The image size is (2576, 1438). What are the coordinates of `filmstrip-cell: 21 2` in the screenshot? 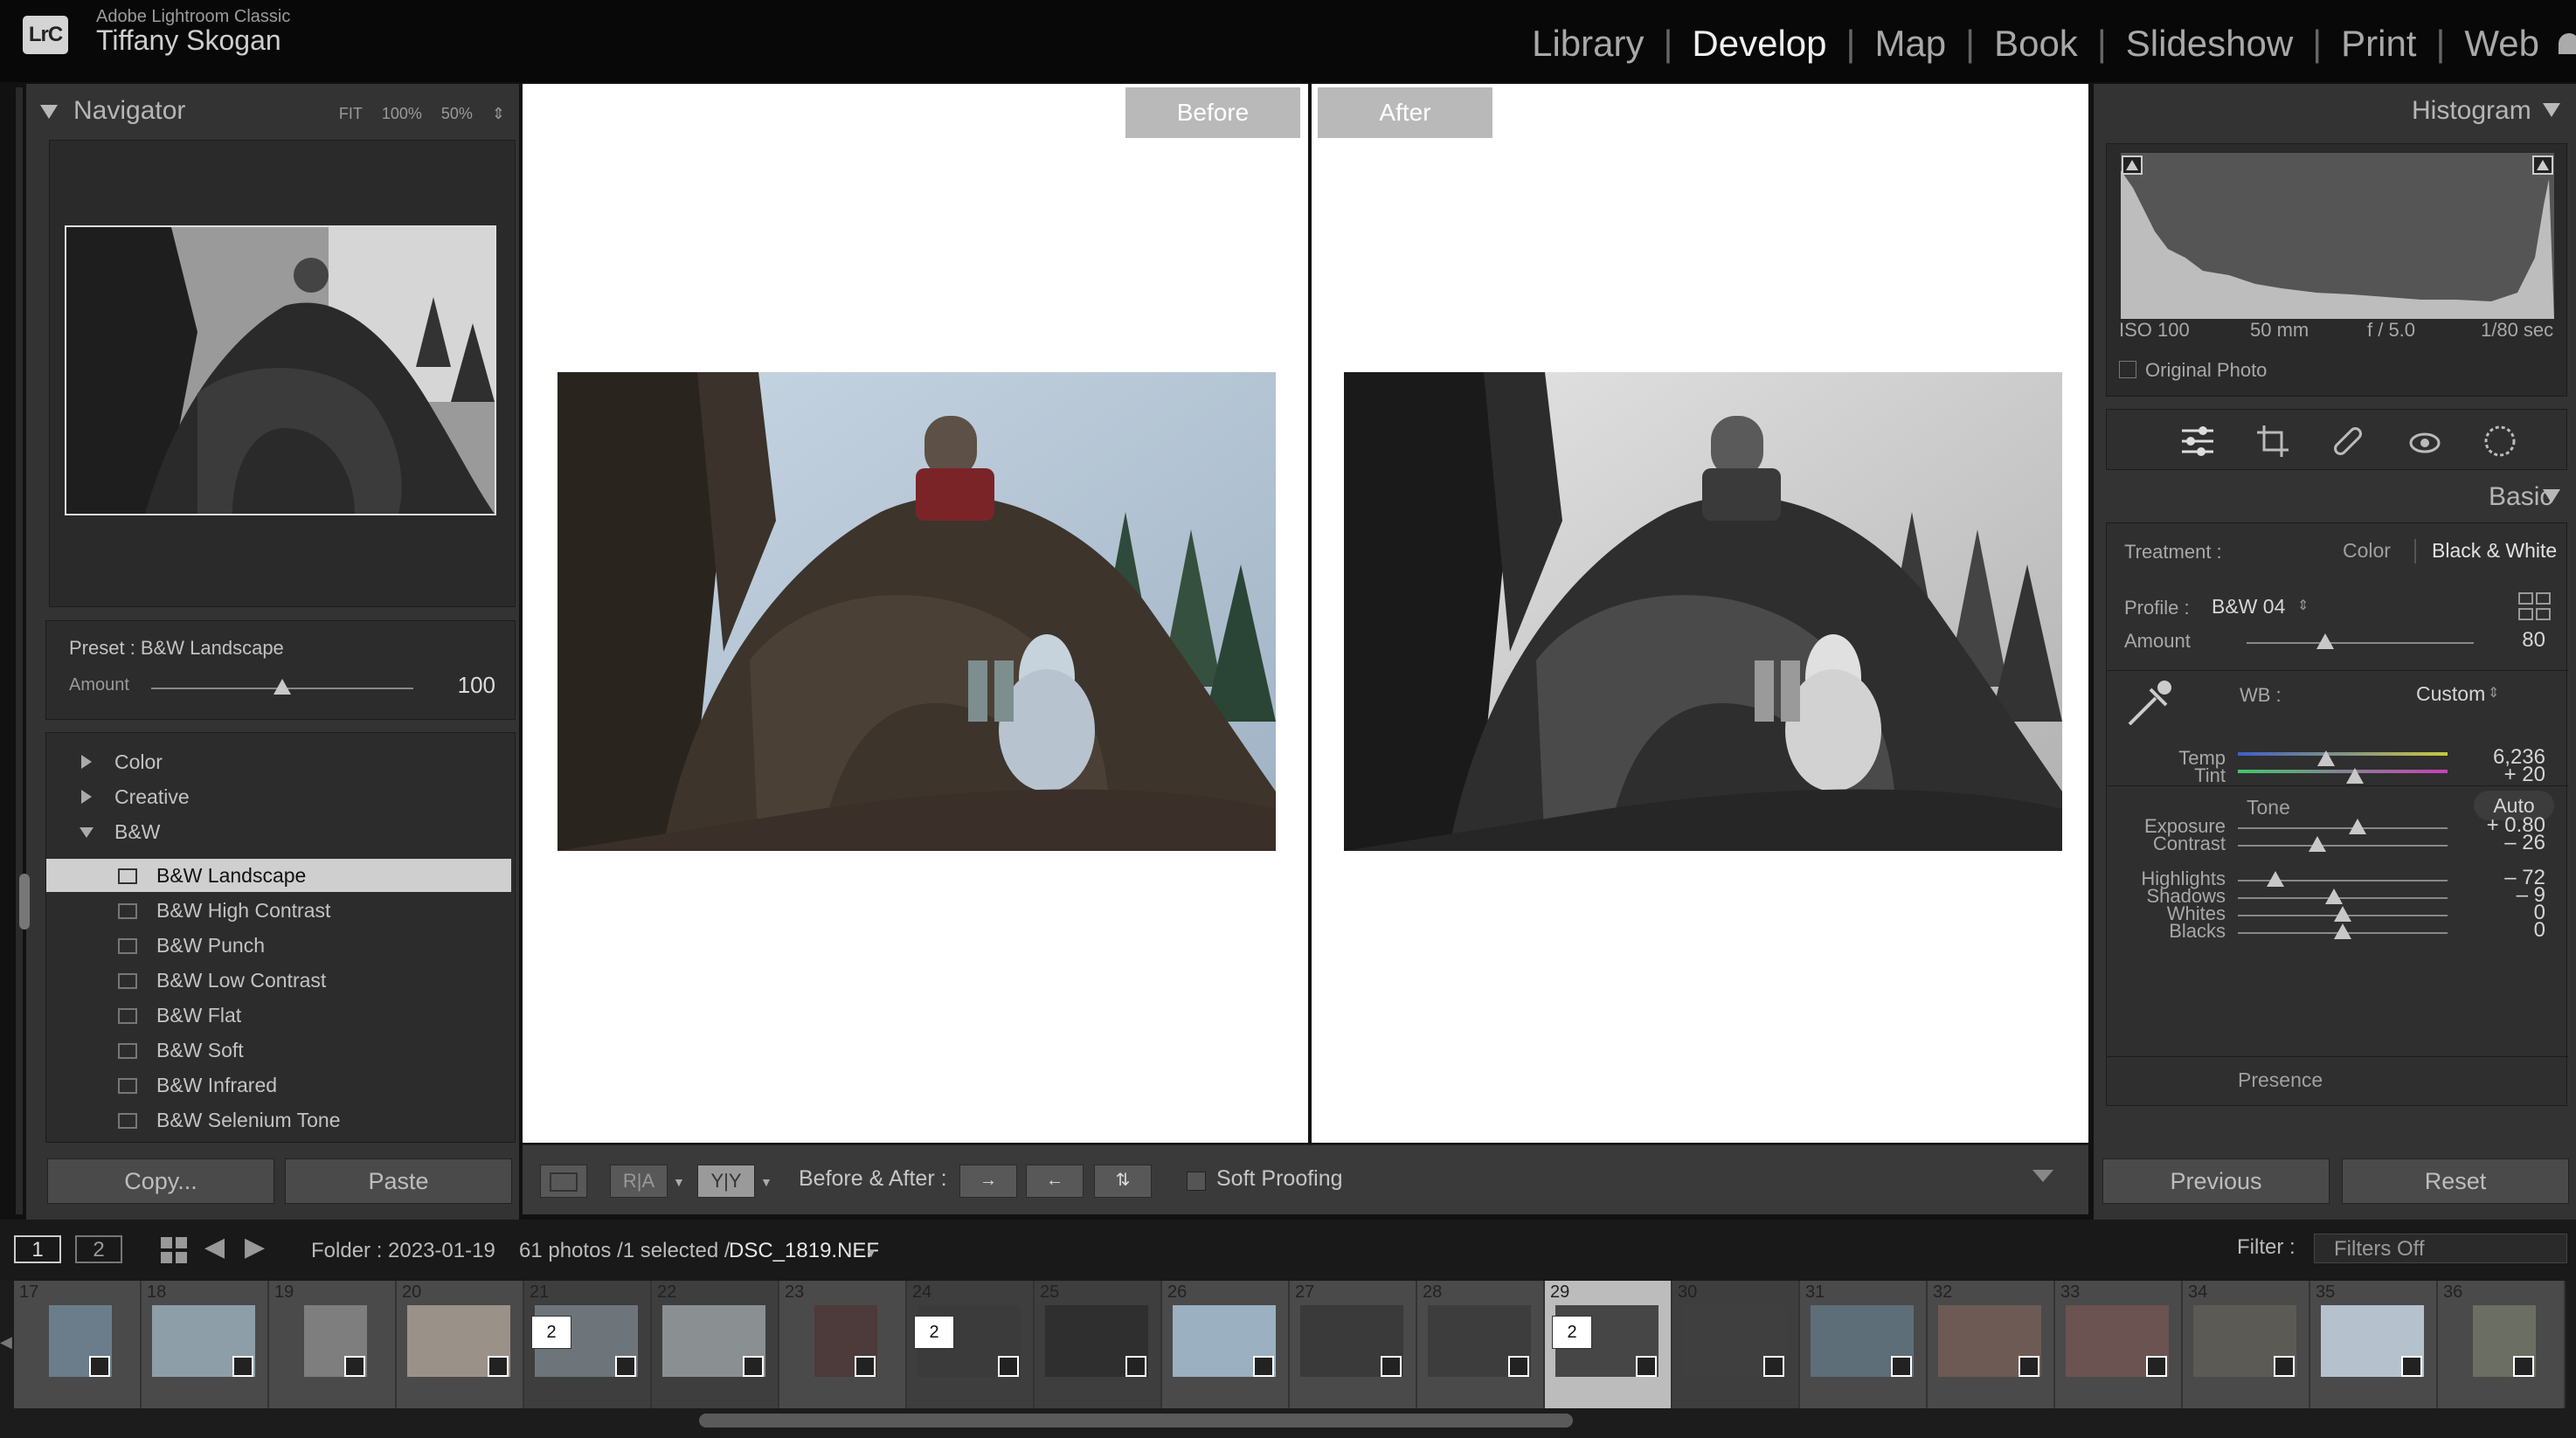 It's located at (588, 1344).